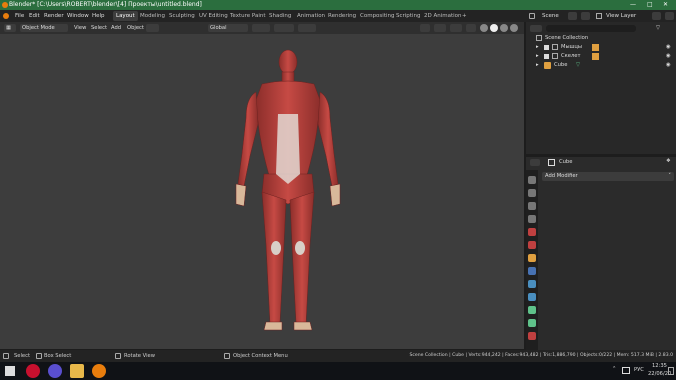 Image resolution: width=676 pixels, height=380 pixels. What do you see at coordinates (80, 28) in the screenshot?
I see `menu-view: View` at bounding box center [80, 28].